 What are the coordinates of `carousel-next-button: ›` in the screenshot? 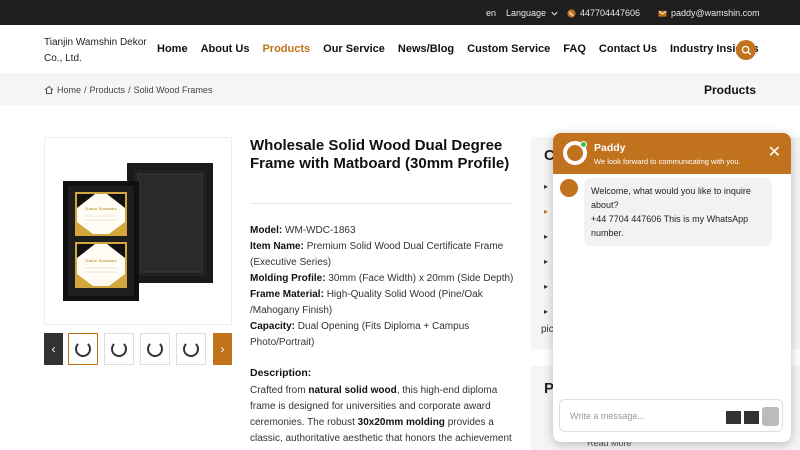 It's located at (222, 349).